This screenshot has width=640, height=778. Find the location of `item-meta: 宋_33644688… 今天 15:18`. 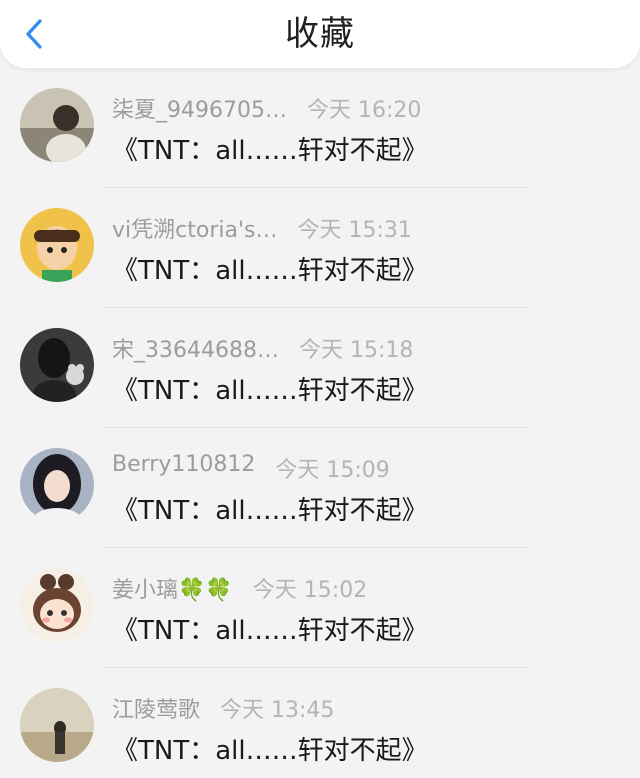

item-meta: 宋_33644688… 今天 15:18 is located at coordinates (263, 348).